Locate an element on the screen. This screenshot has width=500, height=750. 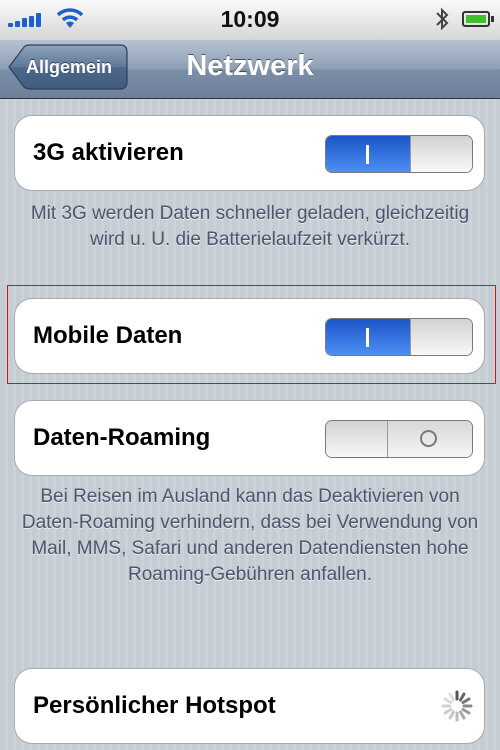
status-bar: 10:09 is located at coordinates (250, 20).